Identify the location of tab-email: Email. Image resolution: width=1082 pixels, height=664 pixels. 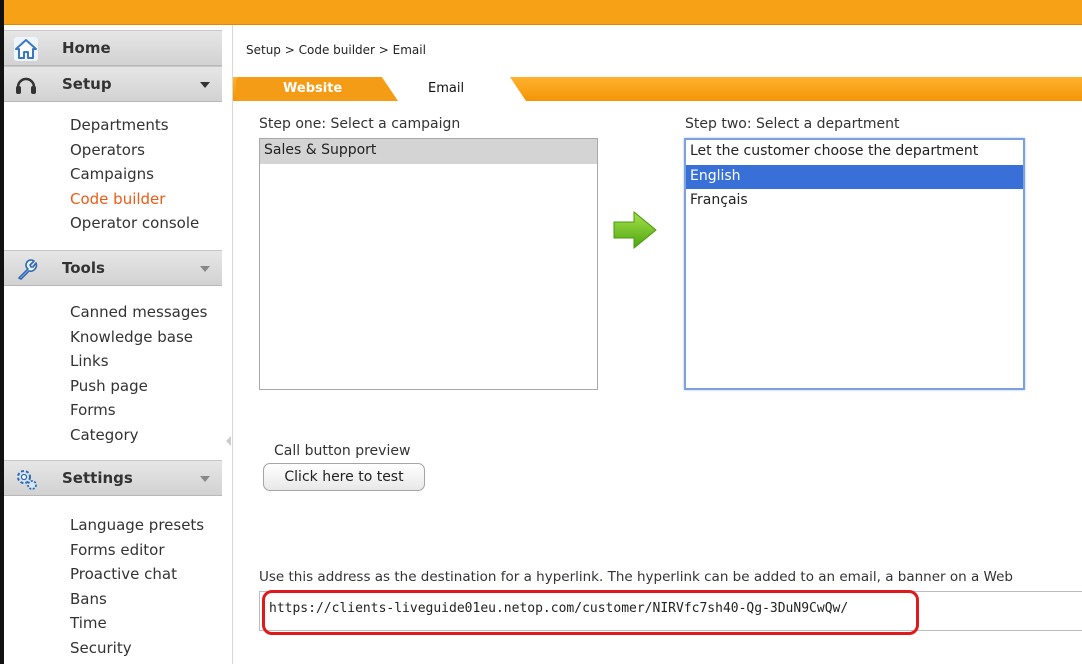
(454, 89).